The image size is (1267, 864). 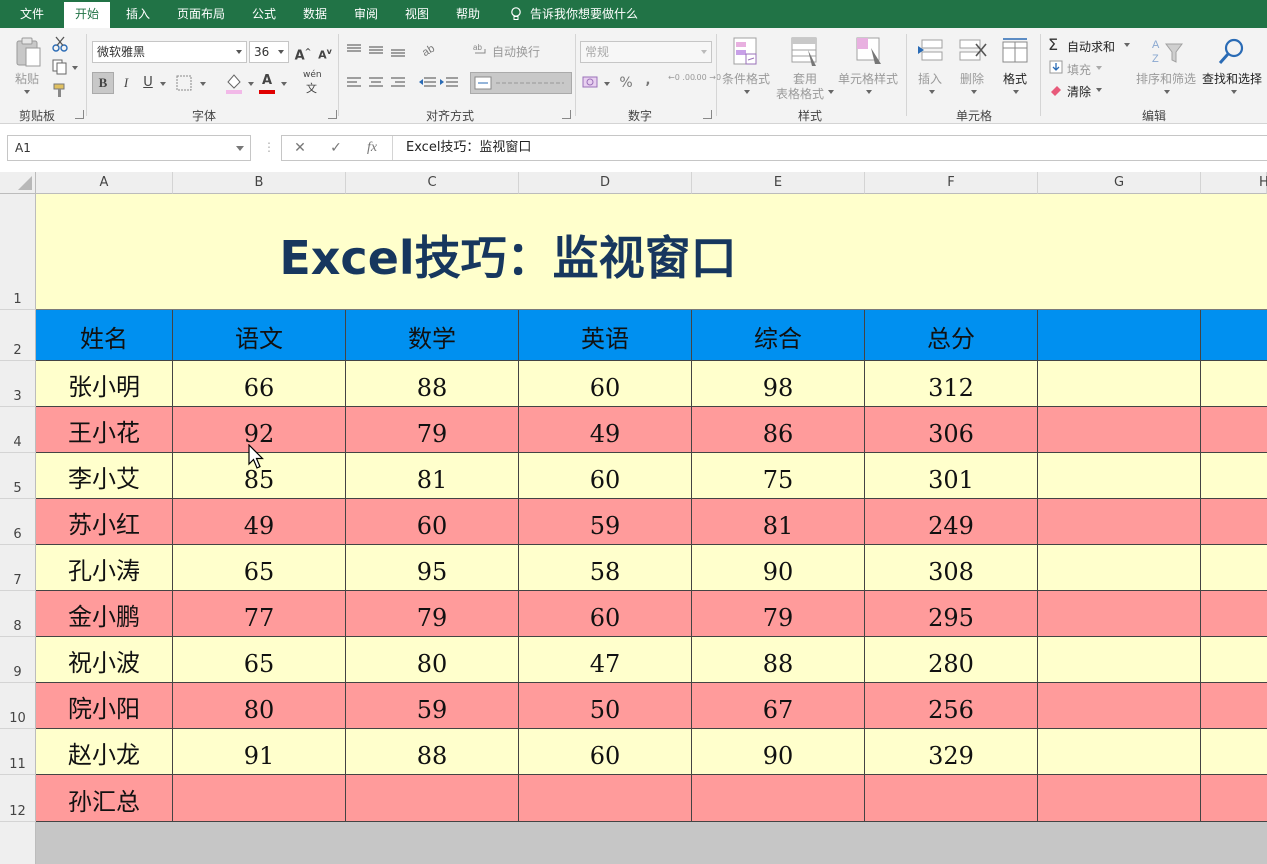 I want to click on row-header-9: 9, so click(x=18, y=660).